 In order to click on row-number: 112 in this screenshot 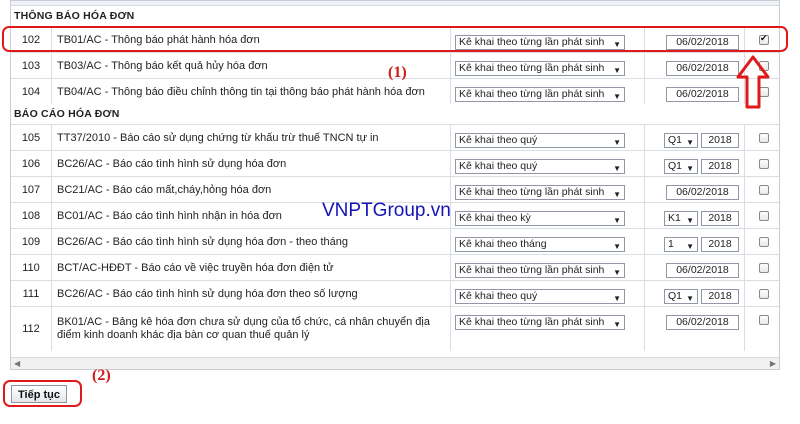, I will do `click(31, 329)`.